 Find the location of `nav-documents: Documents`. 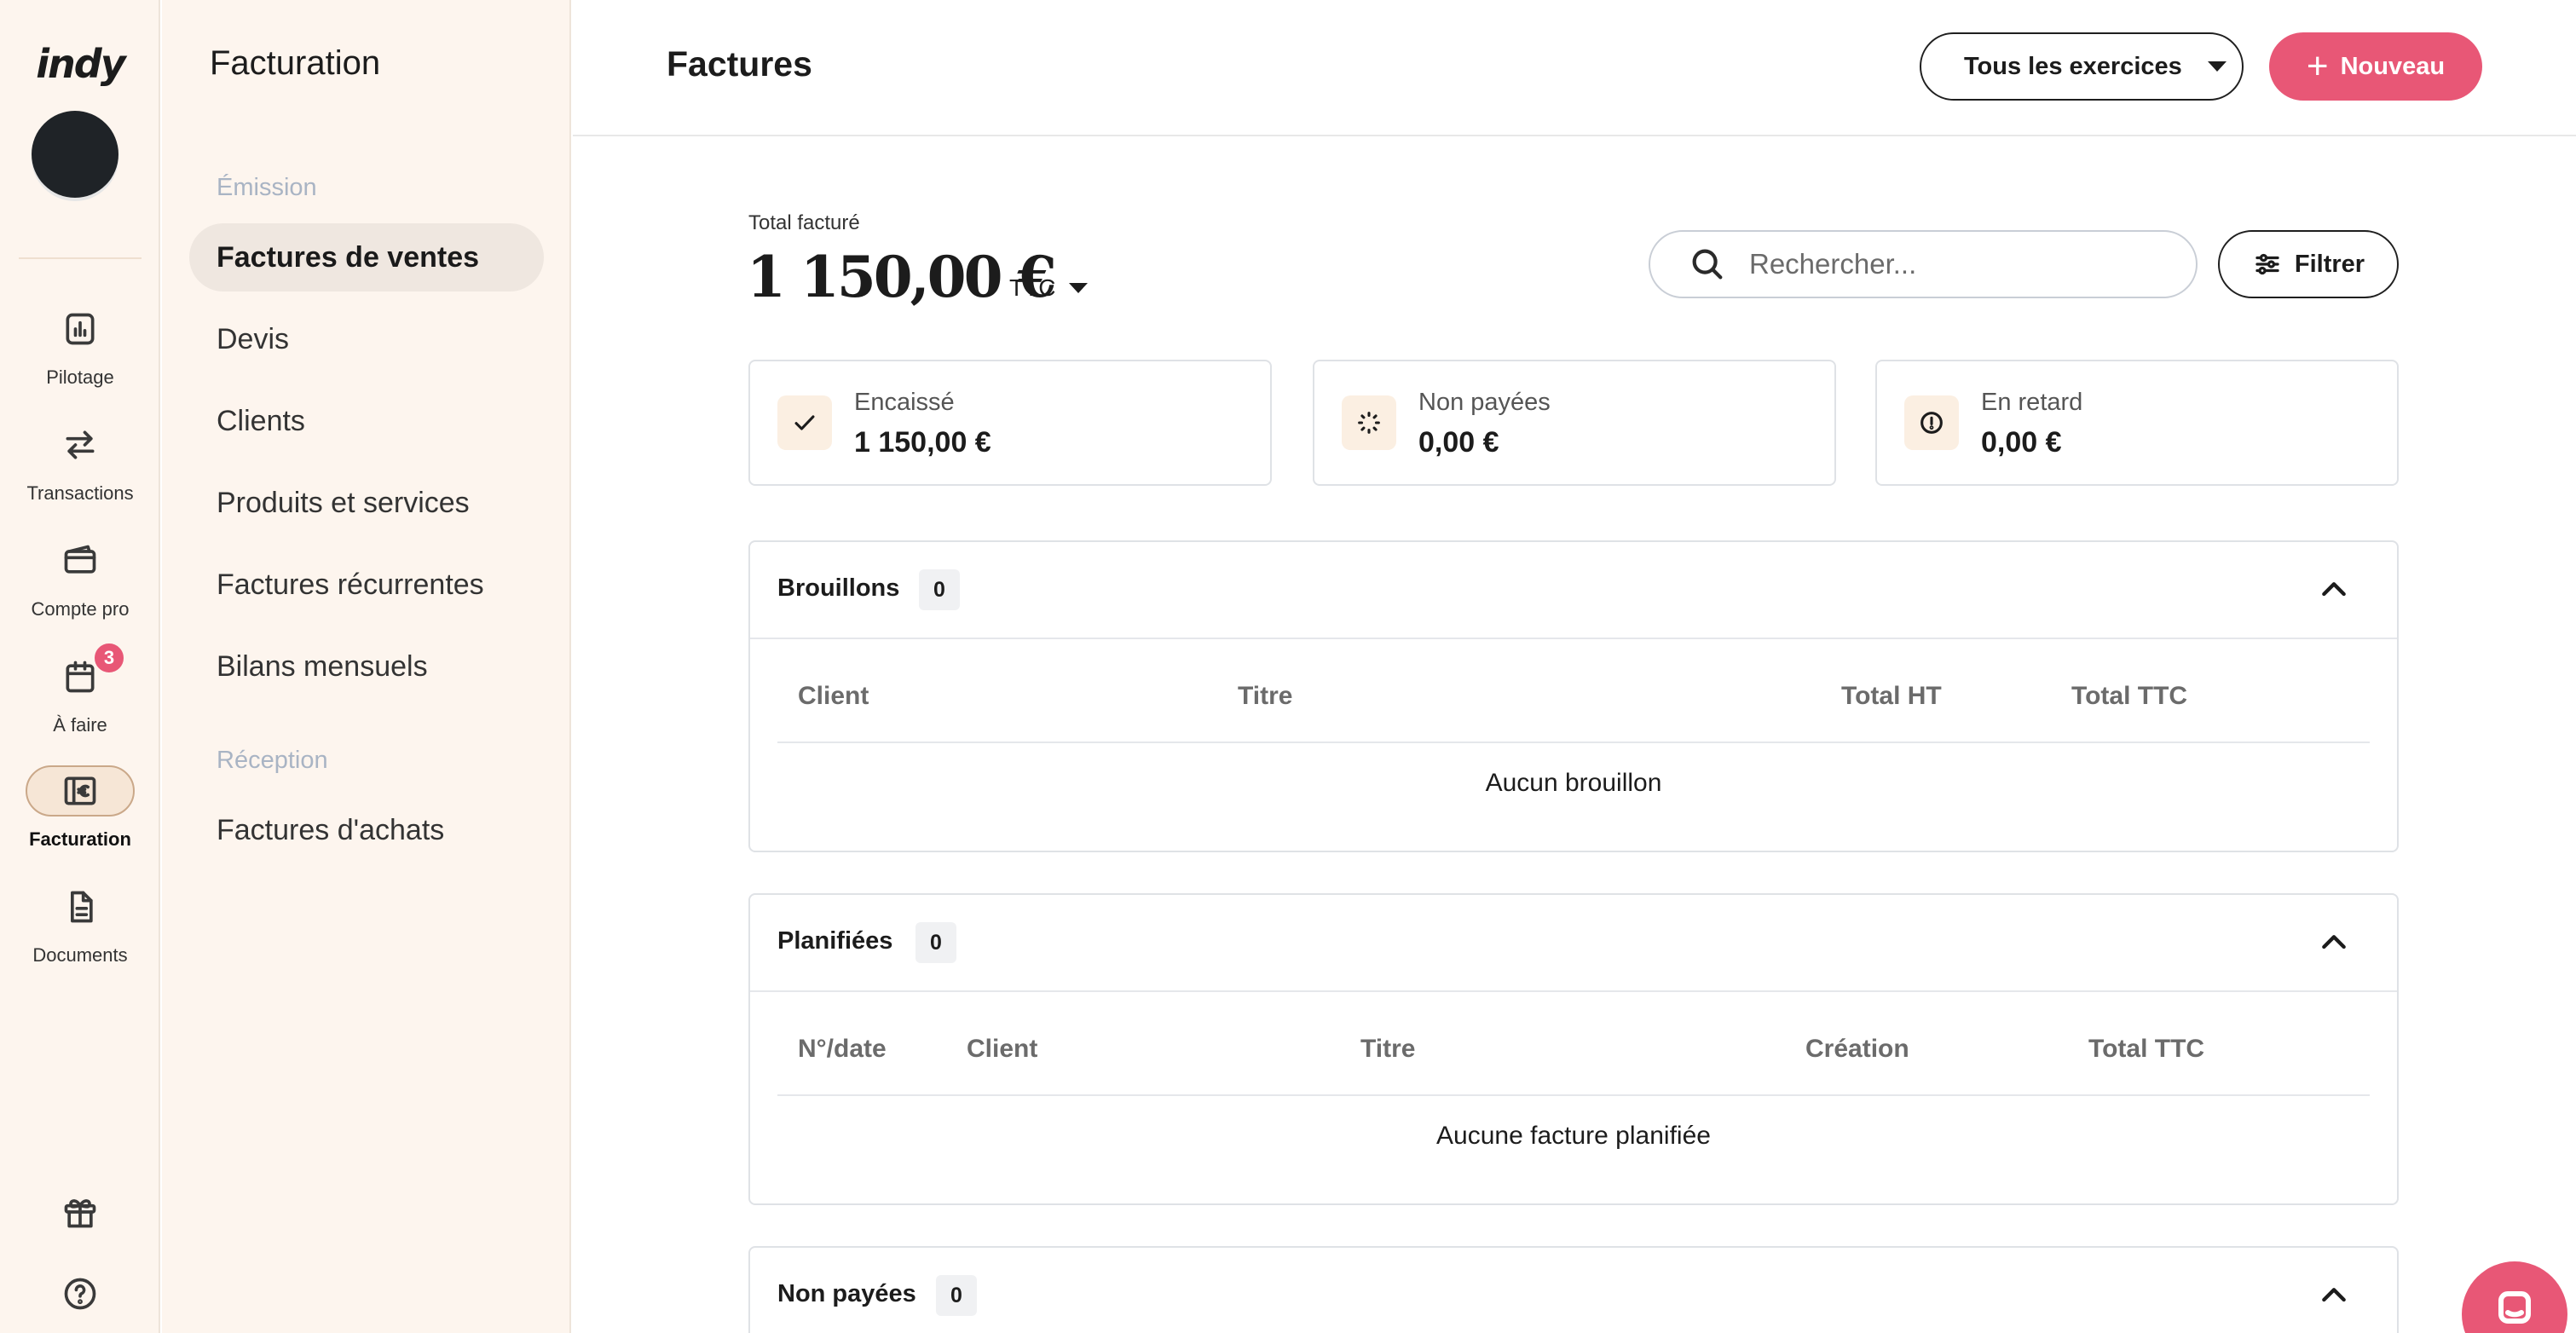

nav-documents: Documents is located at coordinates (80, 924).